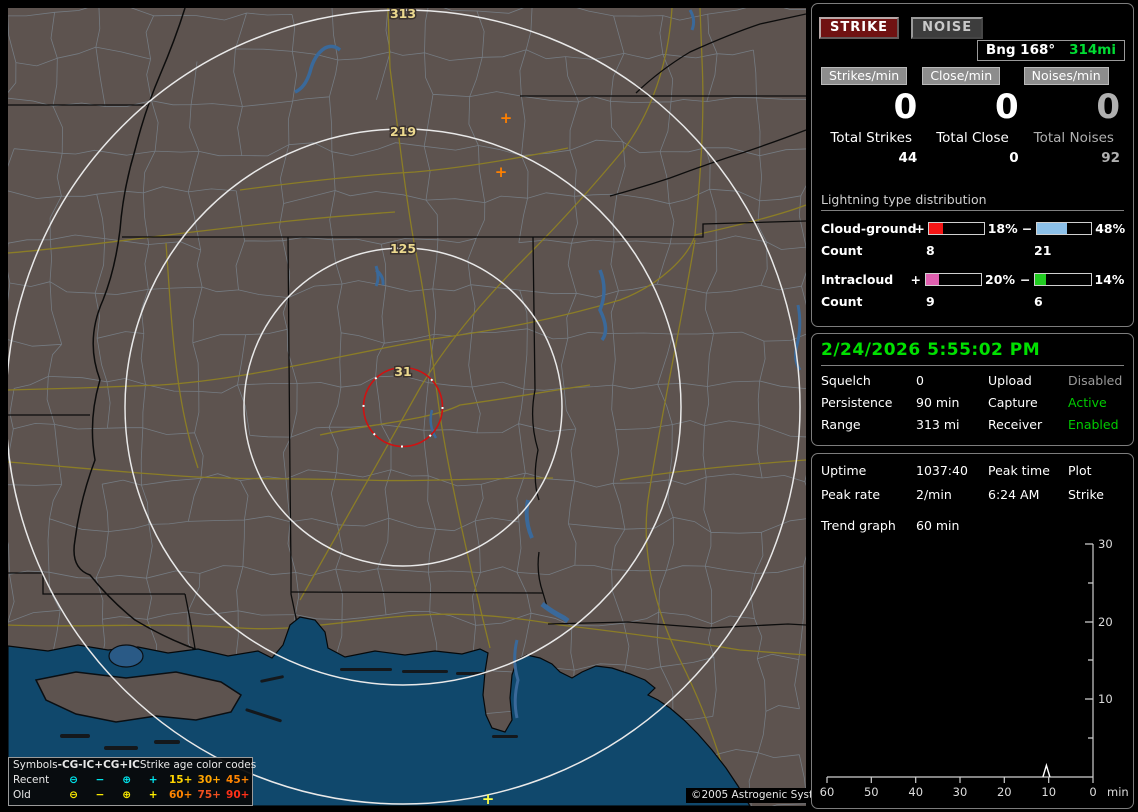 The height and width of the screenshot is (812, 1138). I want to click on plot-mode-value: Strike, so click(1086, 494).